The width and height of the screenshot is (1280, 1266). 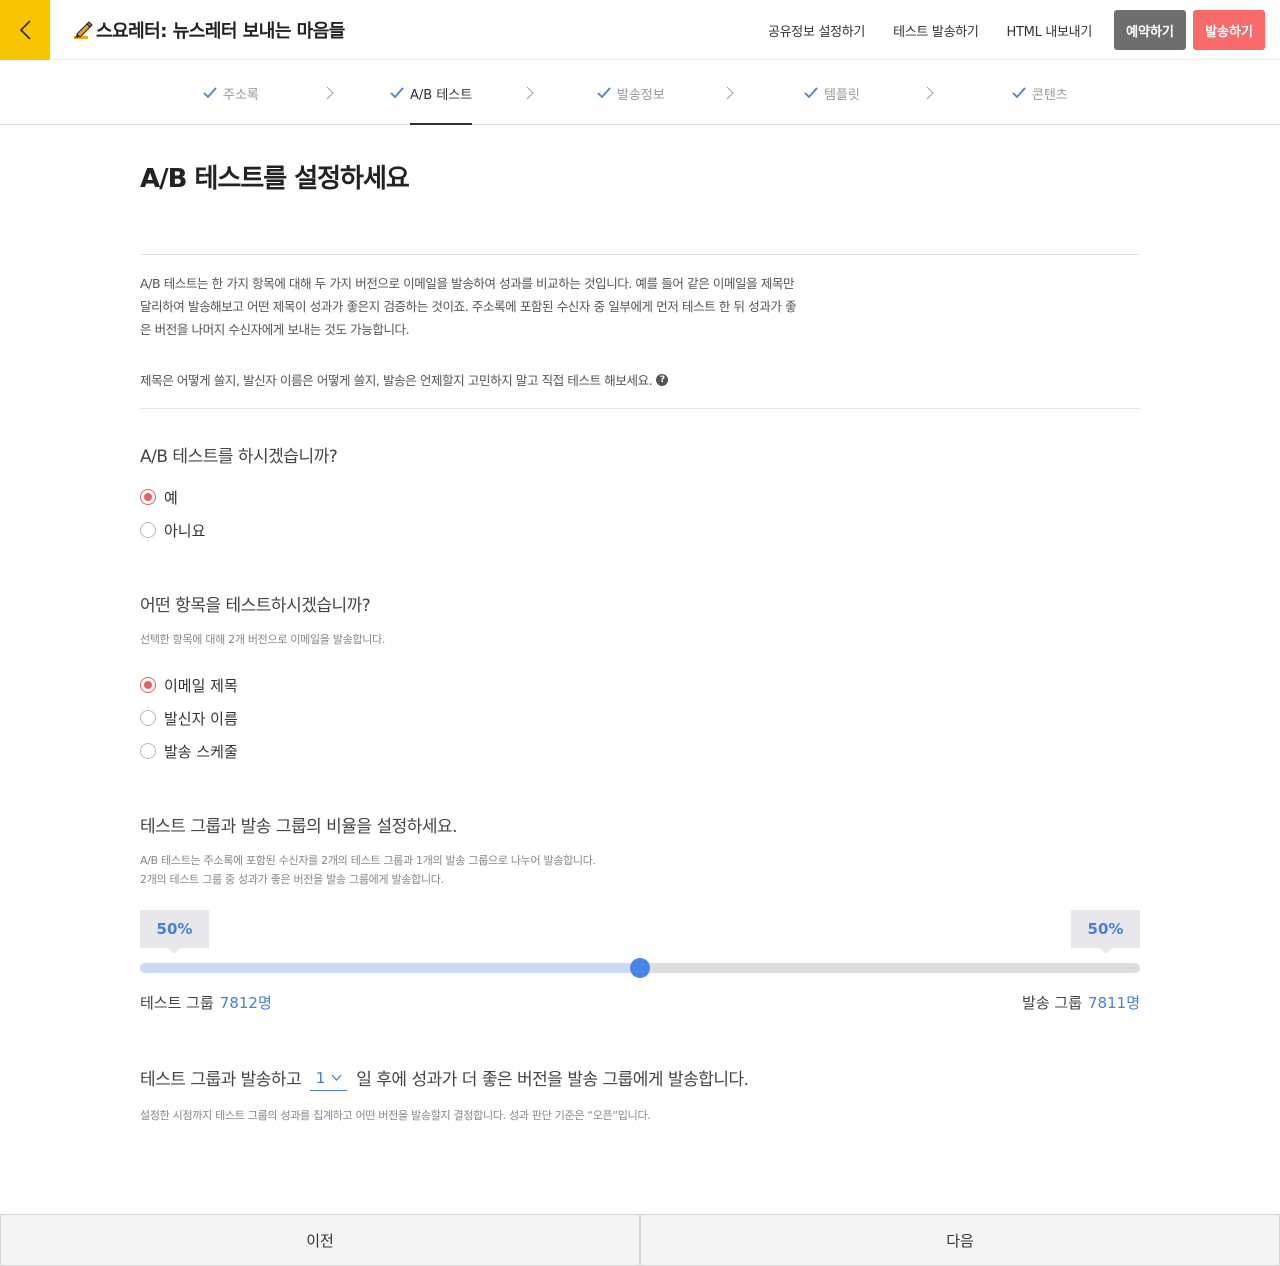 I want to click on day-value: 1, so click(x=320, y=1077).